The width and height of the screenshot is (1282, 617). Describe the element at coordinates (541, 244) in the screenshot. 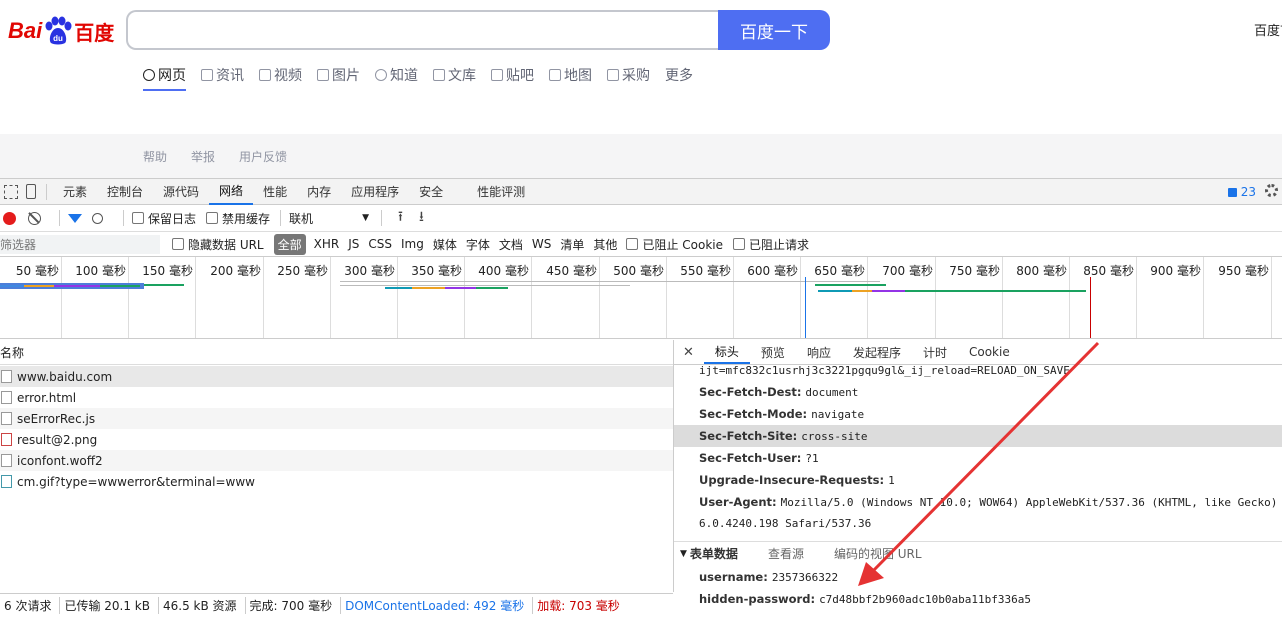

I see `filter-type-ws: WS` at that location.